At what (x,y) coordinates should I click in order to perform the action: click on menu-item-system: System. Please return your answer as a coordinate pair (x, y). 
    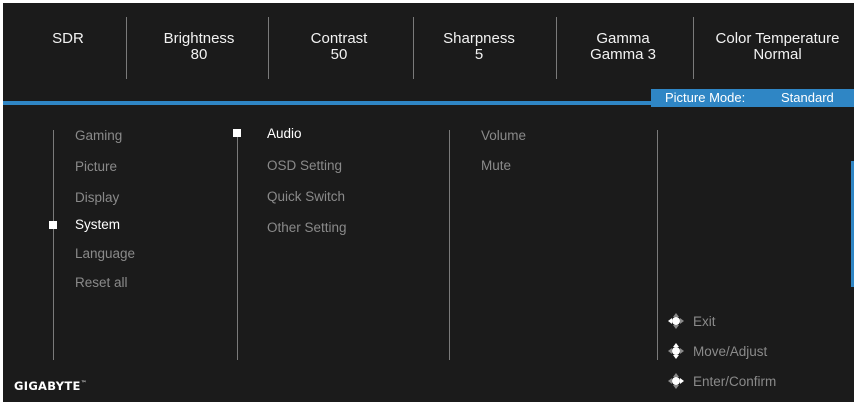
    Looking at the image, I should click on (97, 225).